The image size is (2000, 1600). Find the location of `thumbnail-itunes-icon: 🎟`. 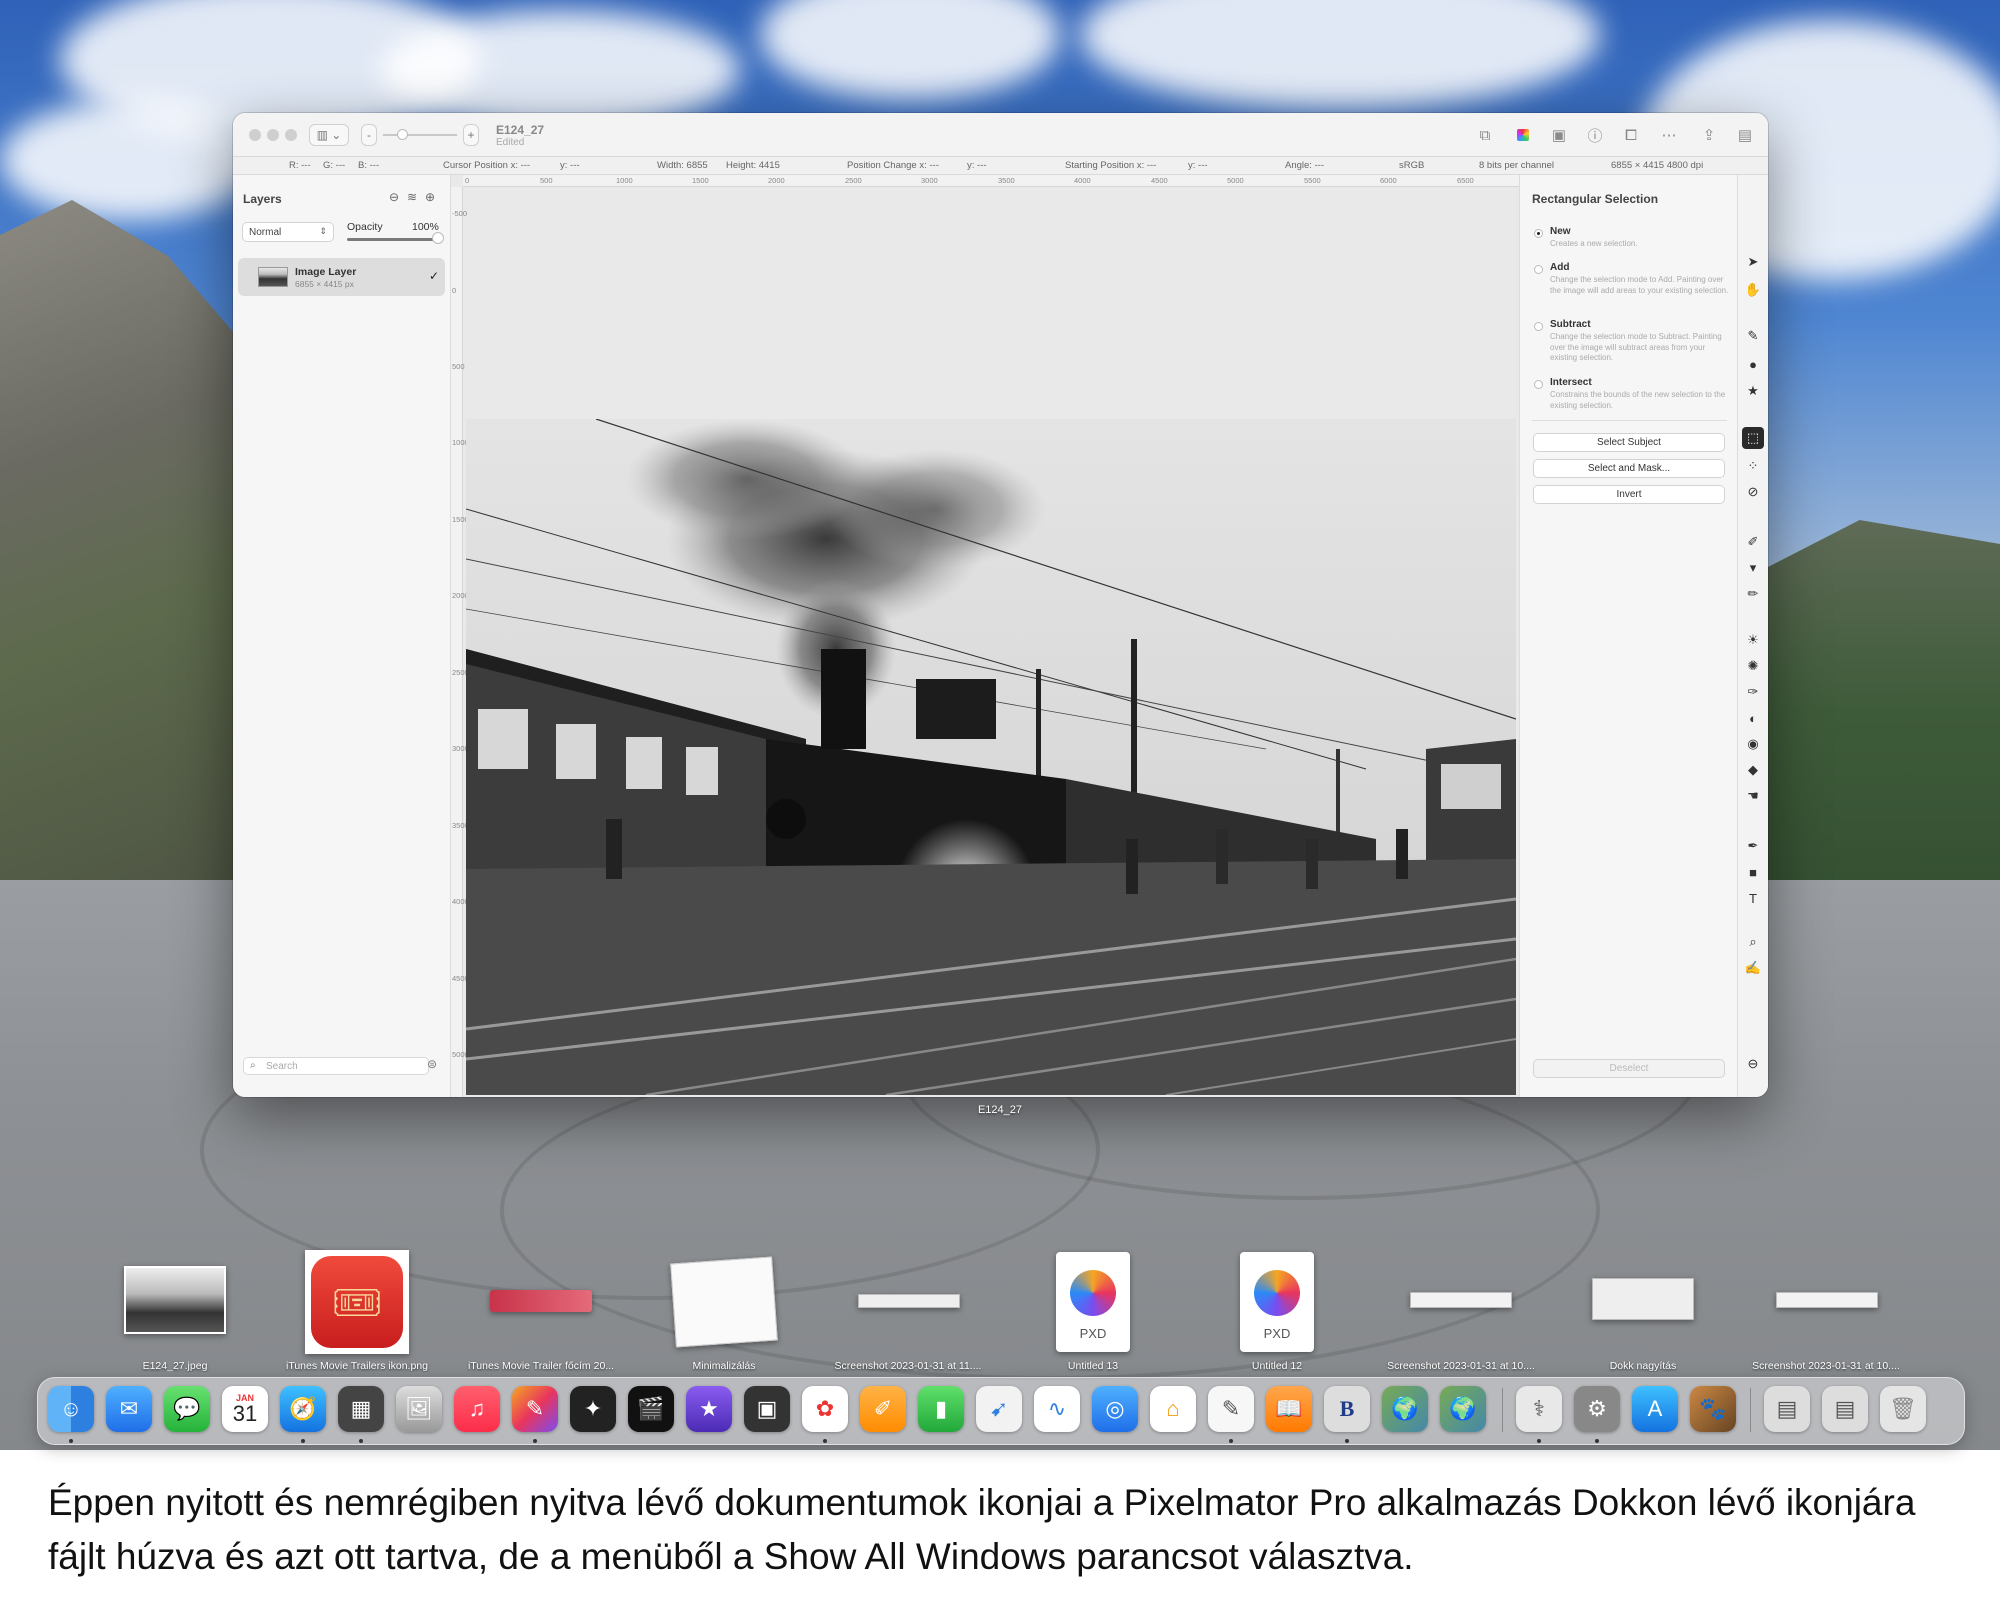

thumbnail-itunes-icon: 🎟 is located at coordinates (357, 1302).